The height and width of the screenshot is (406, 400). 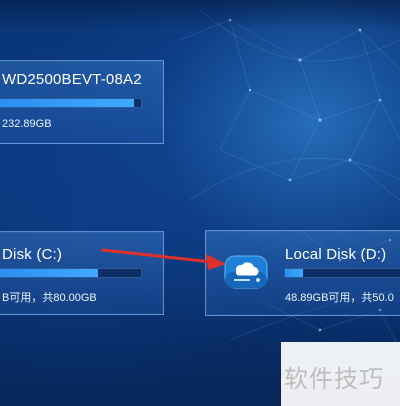 What do you see at coordinates (339, 298) in the screenshot?
I see `drive-capacity-text: 48.89GB可用，共50.0` at bounding box center [339, 298].